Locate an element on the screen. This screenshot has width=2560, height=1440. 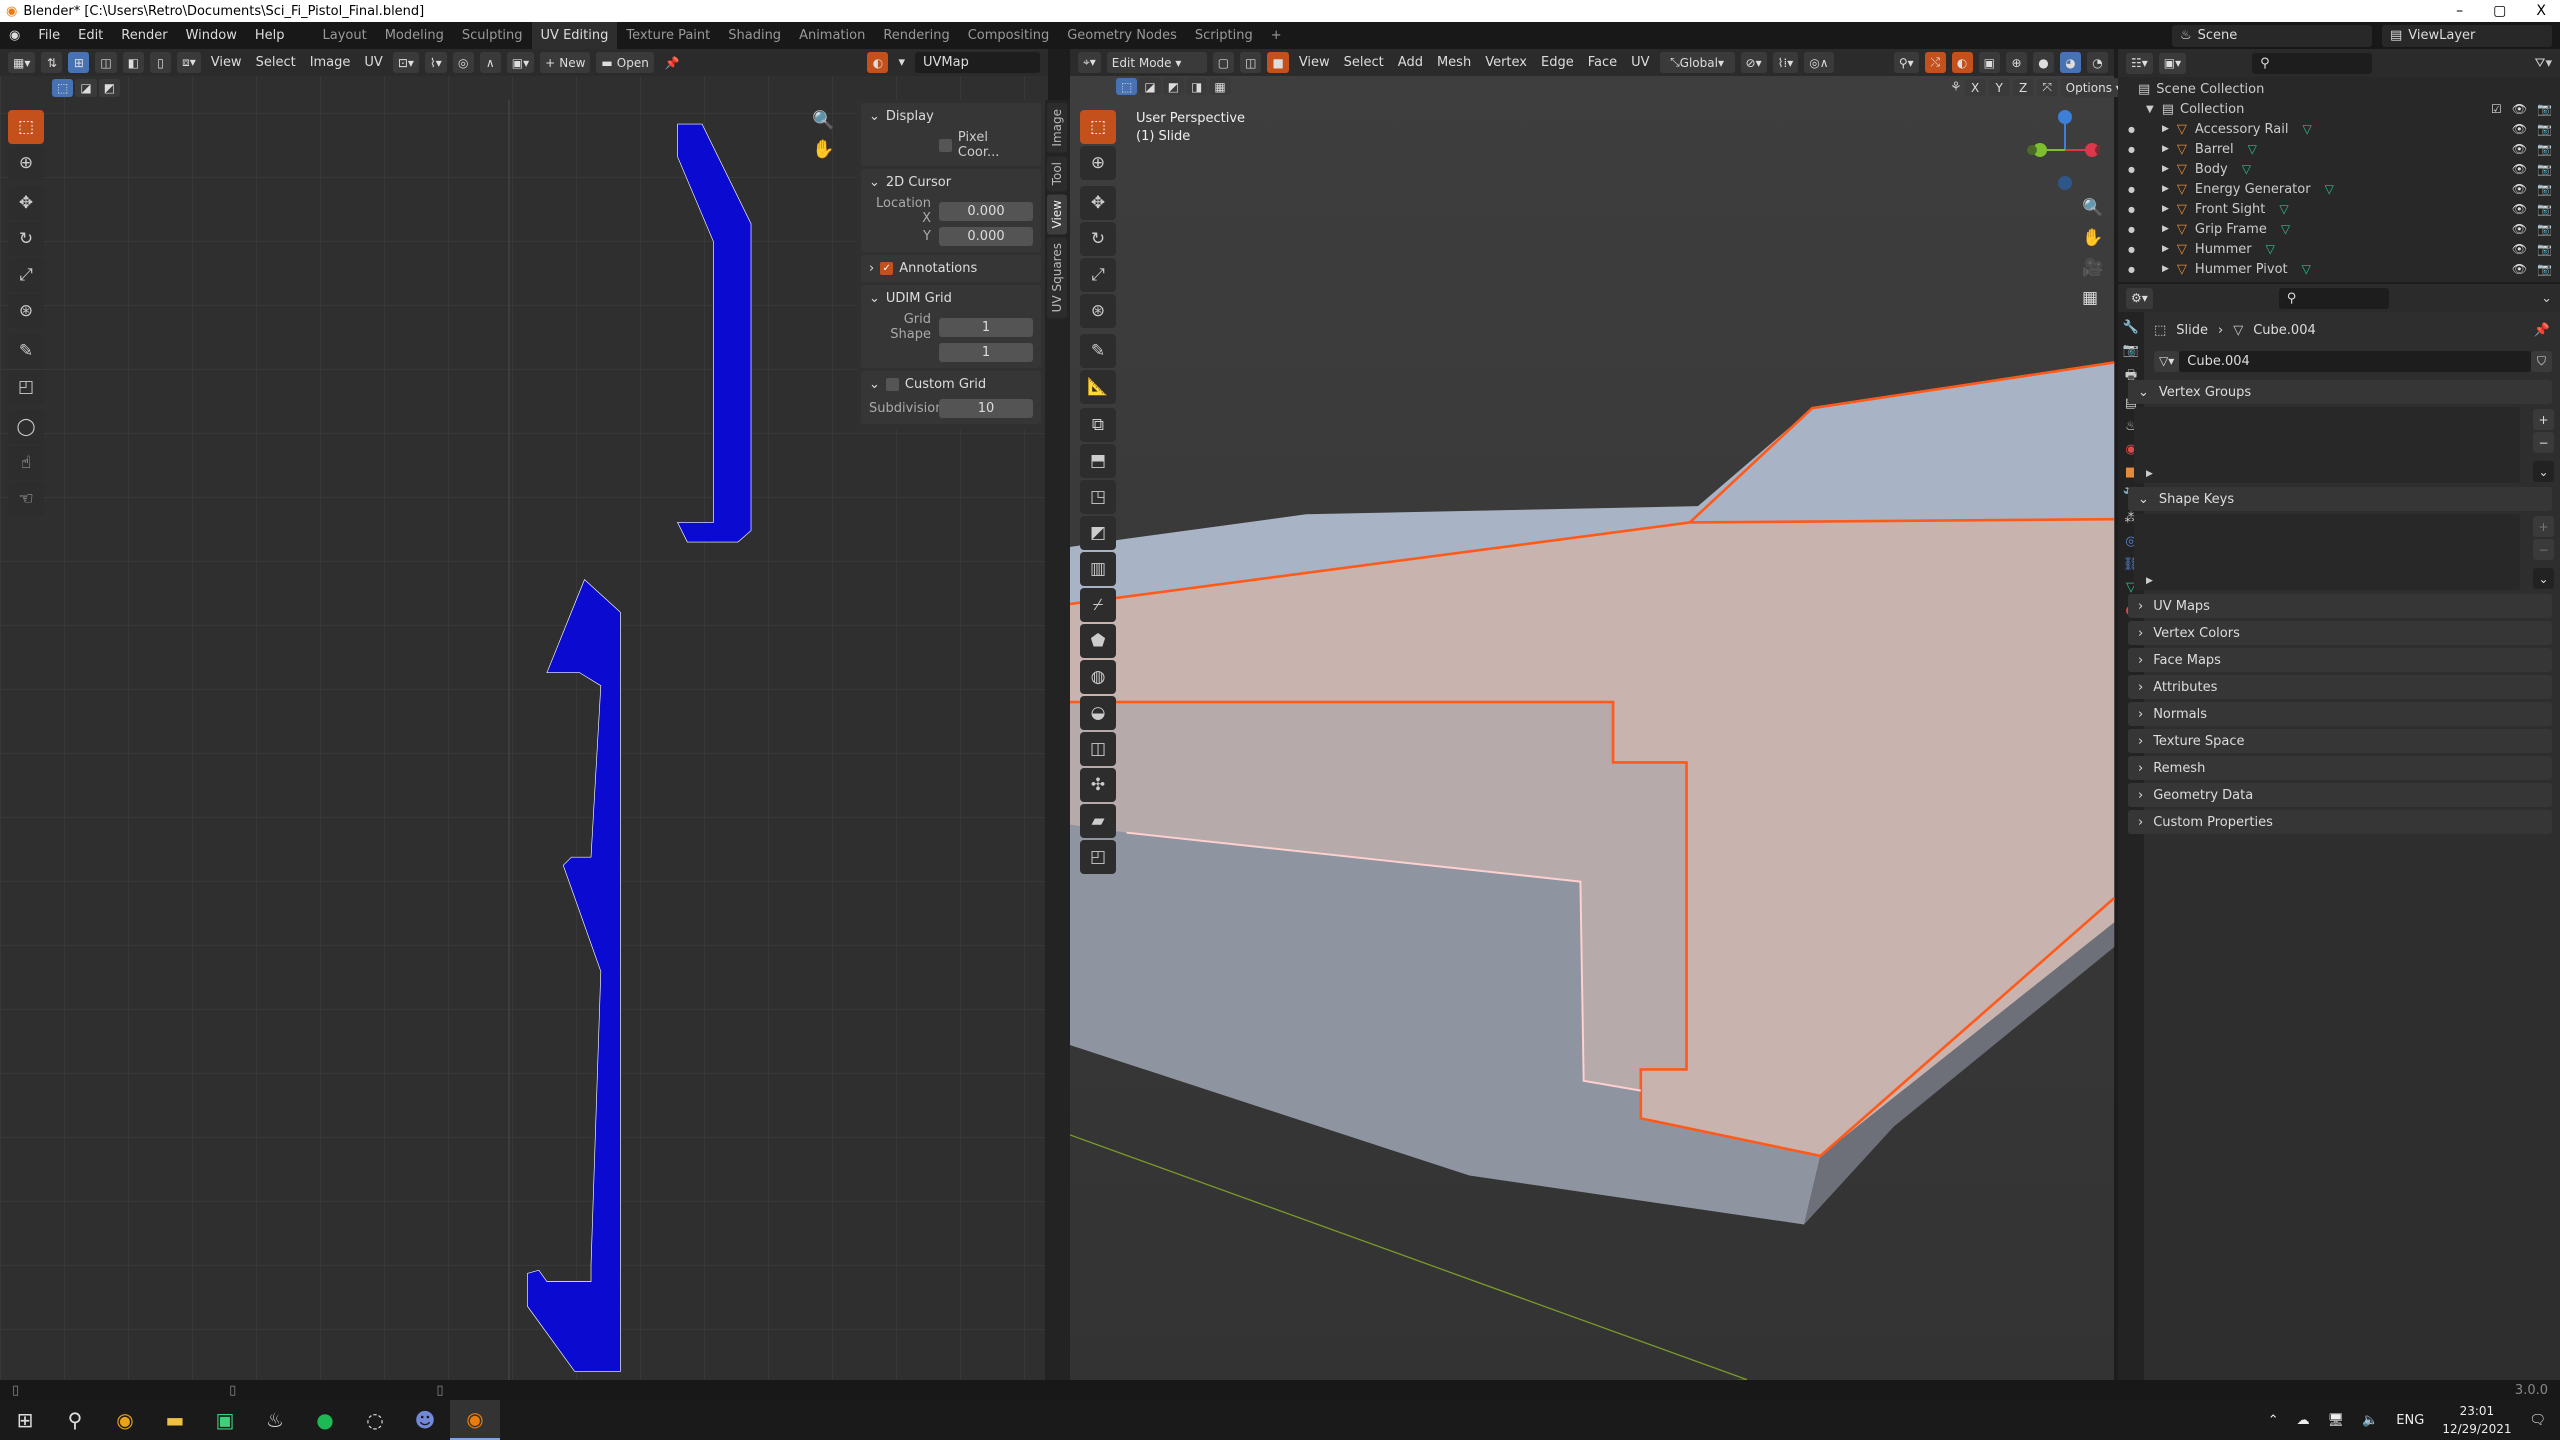
start-button-icon: ⊞ is located at coordinates (25, 1420).